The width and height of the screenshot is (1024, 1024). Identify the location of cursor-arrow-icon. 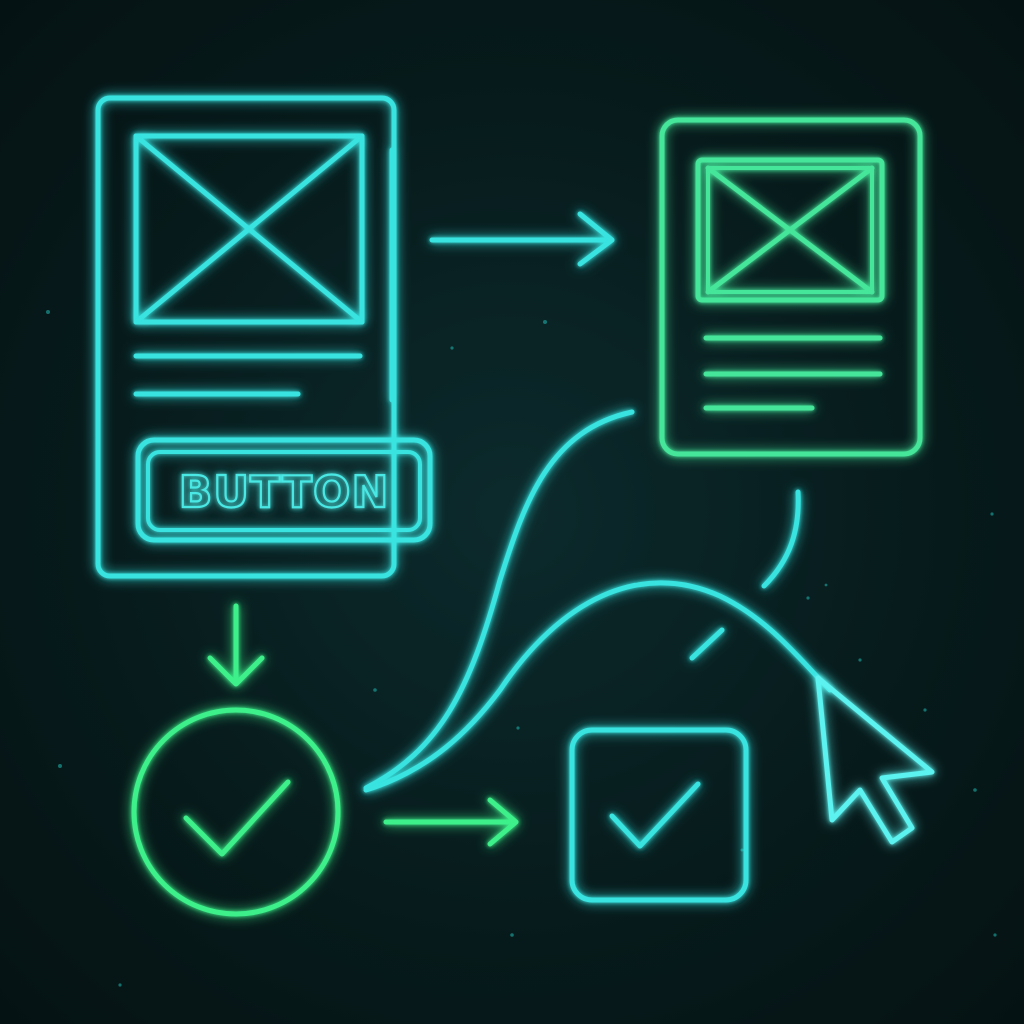
(875, 760).